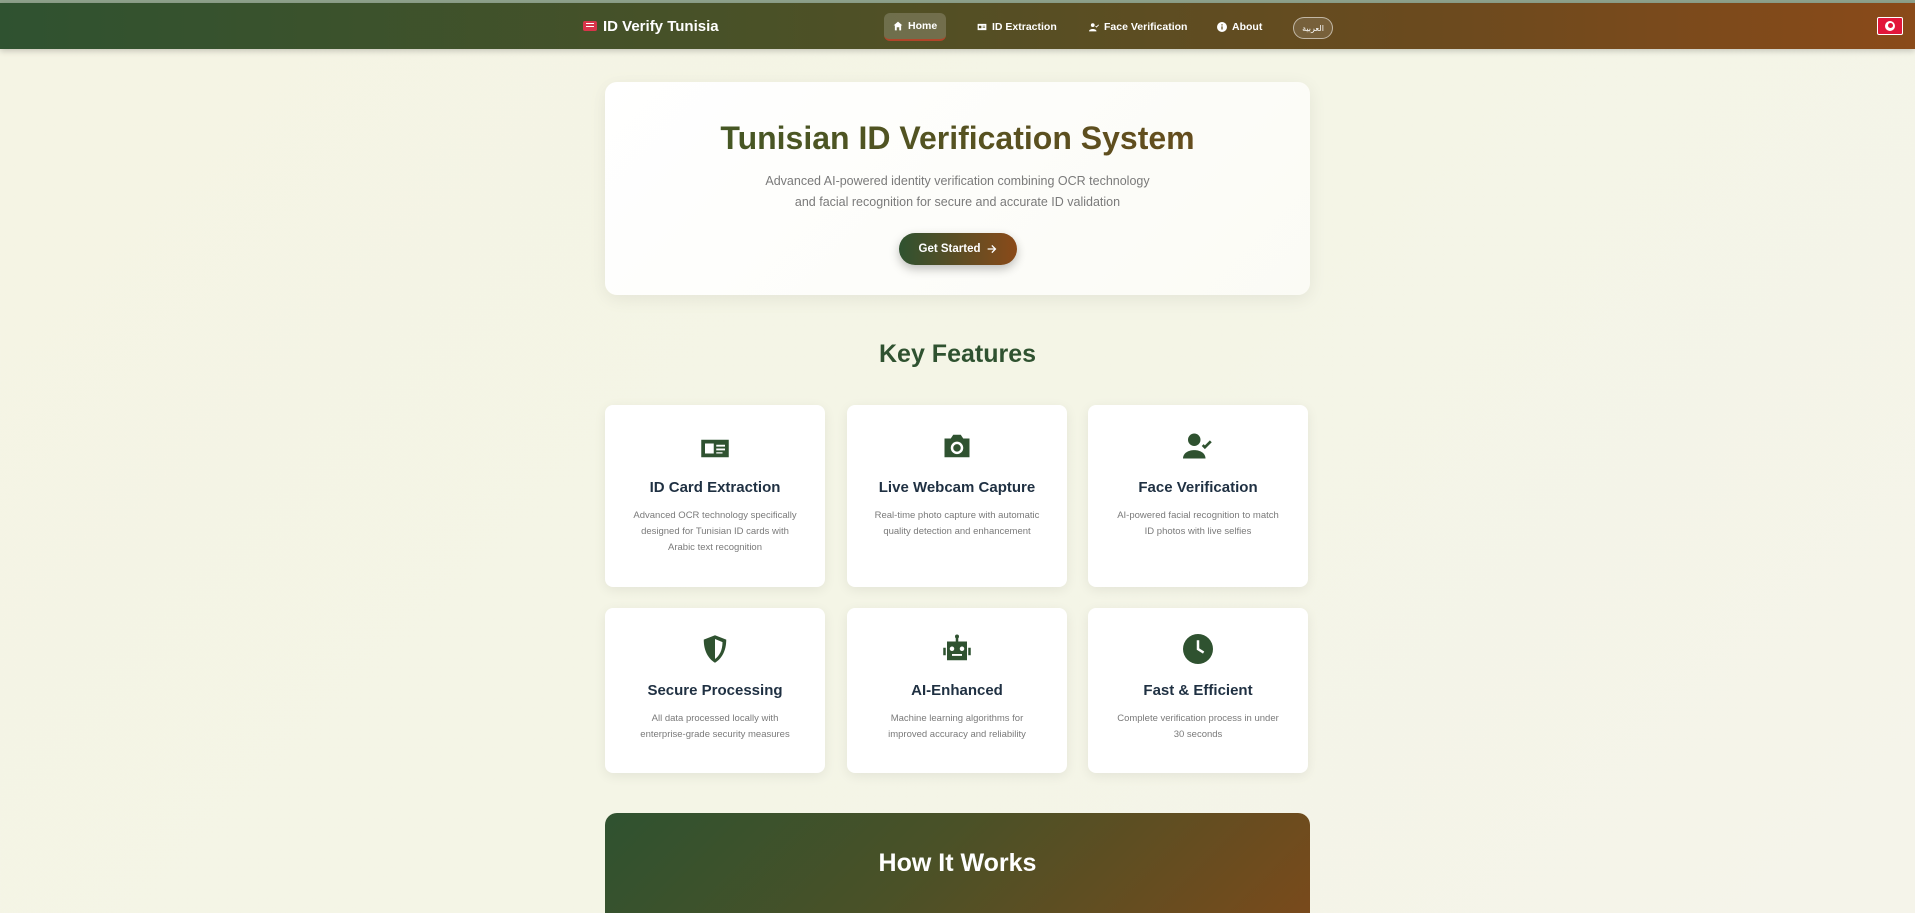  What do you see at coordinates (715, 718) in the screenshot?
I see `feature-desc-line: All data processed locally with` at bounding box center [715, 718].